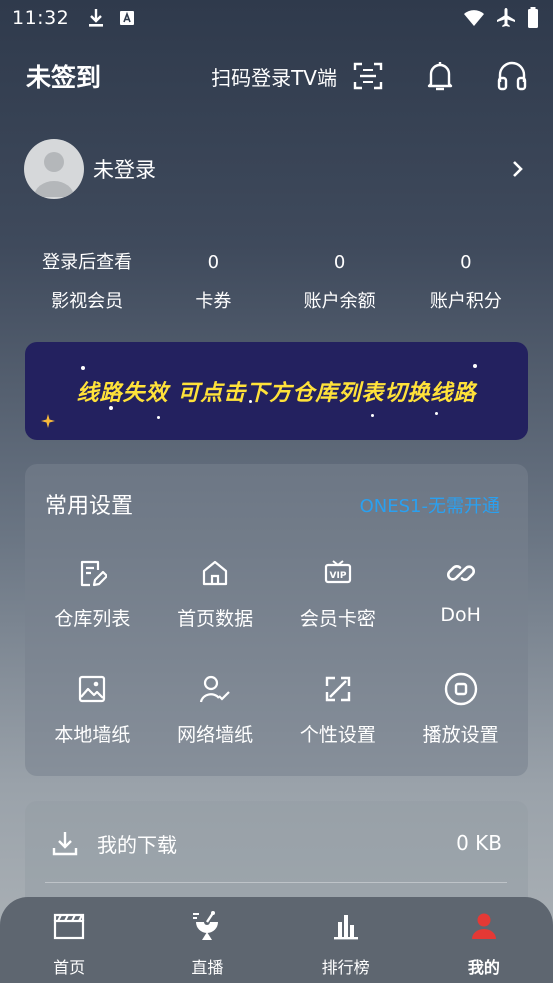  What do you see at coordinates (460, 735) in the screenshot?
I see `setting-label: 播放设置` at bounding box center [460, 735].